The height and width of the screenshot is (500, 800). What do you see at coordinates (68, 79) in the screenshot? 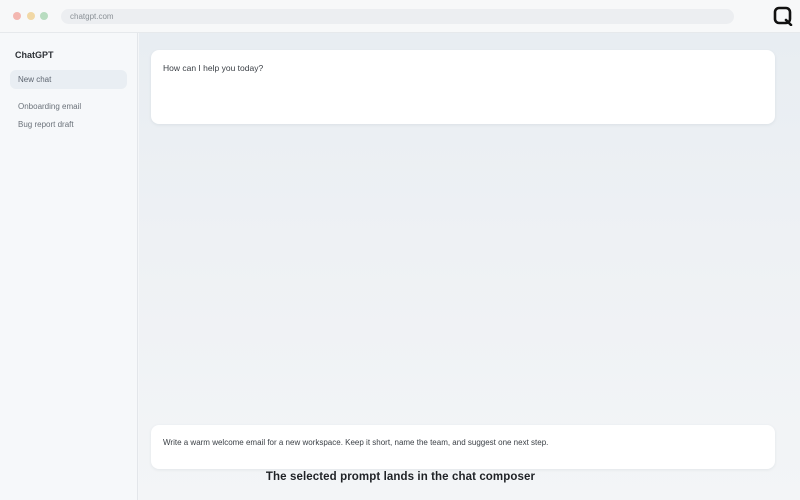
I see `sidebar-item-new-chat: New chat` at bounding box center [68, 79].